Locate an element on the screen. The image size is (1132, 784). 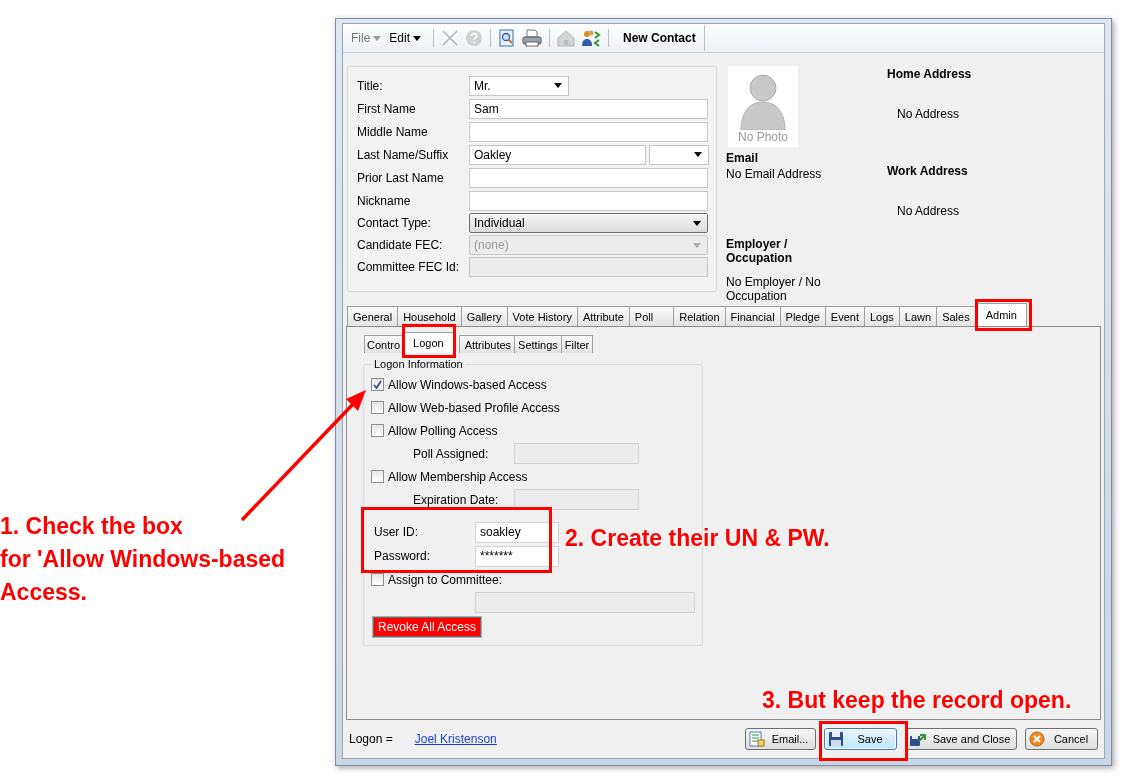
menu-item: Edit is located at coordinates (405, 38).